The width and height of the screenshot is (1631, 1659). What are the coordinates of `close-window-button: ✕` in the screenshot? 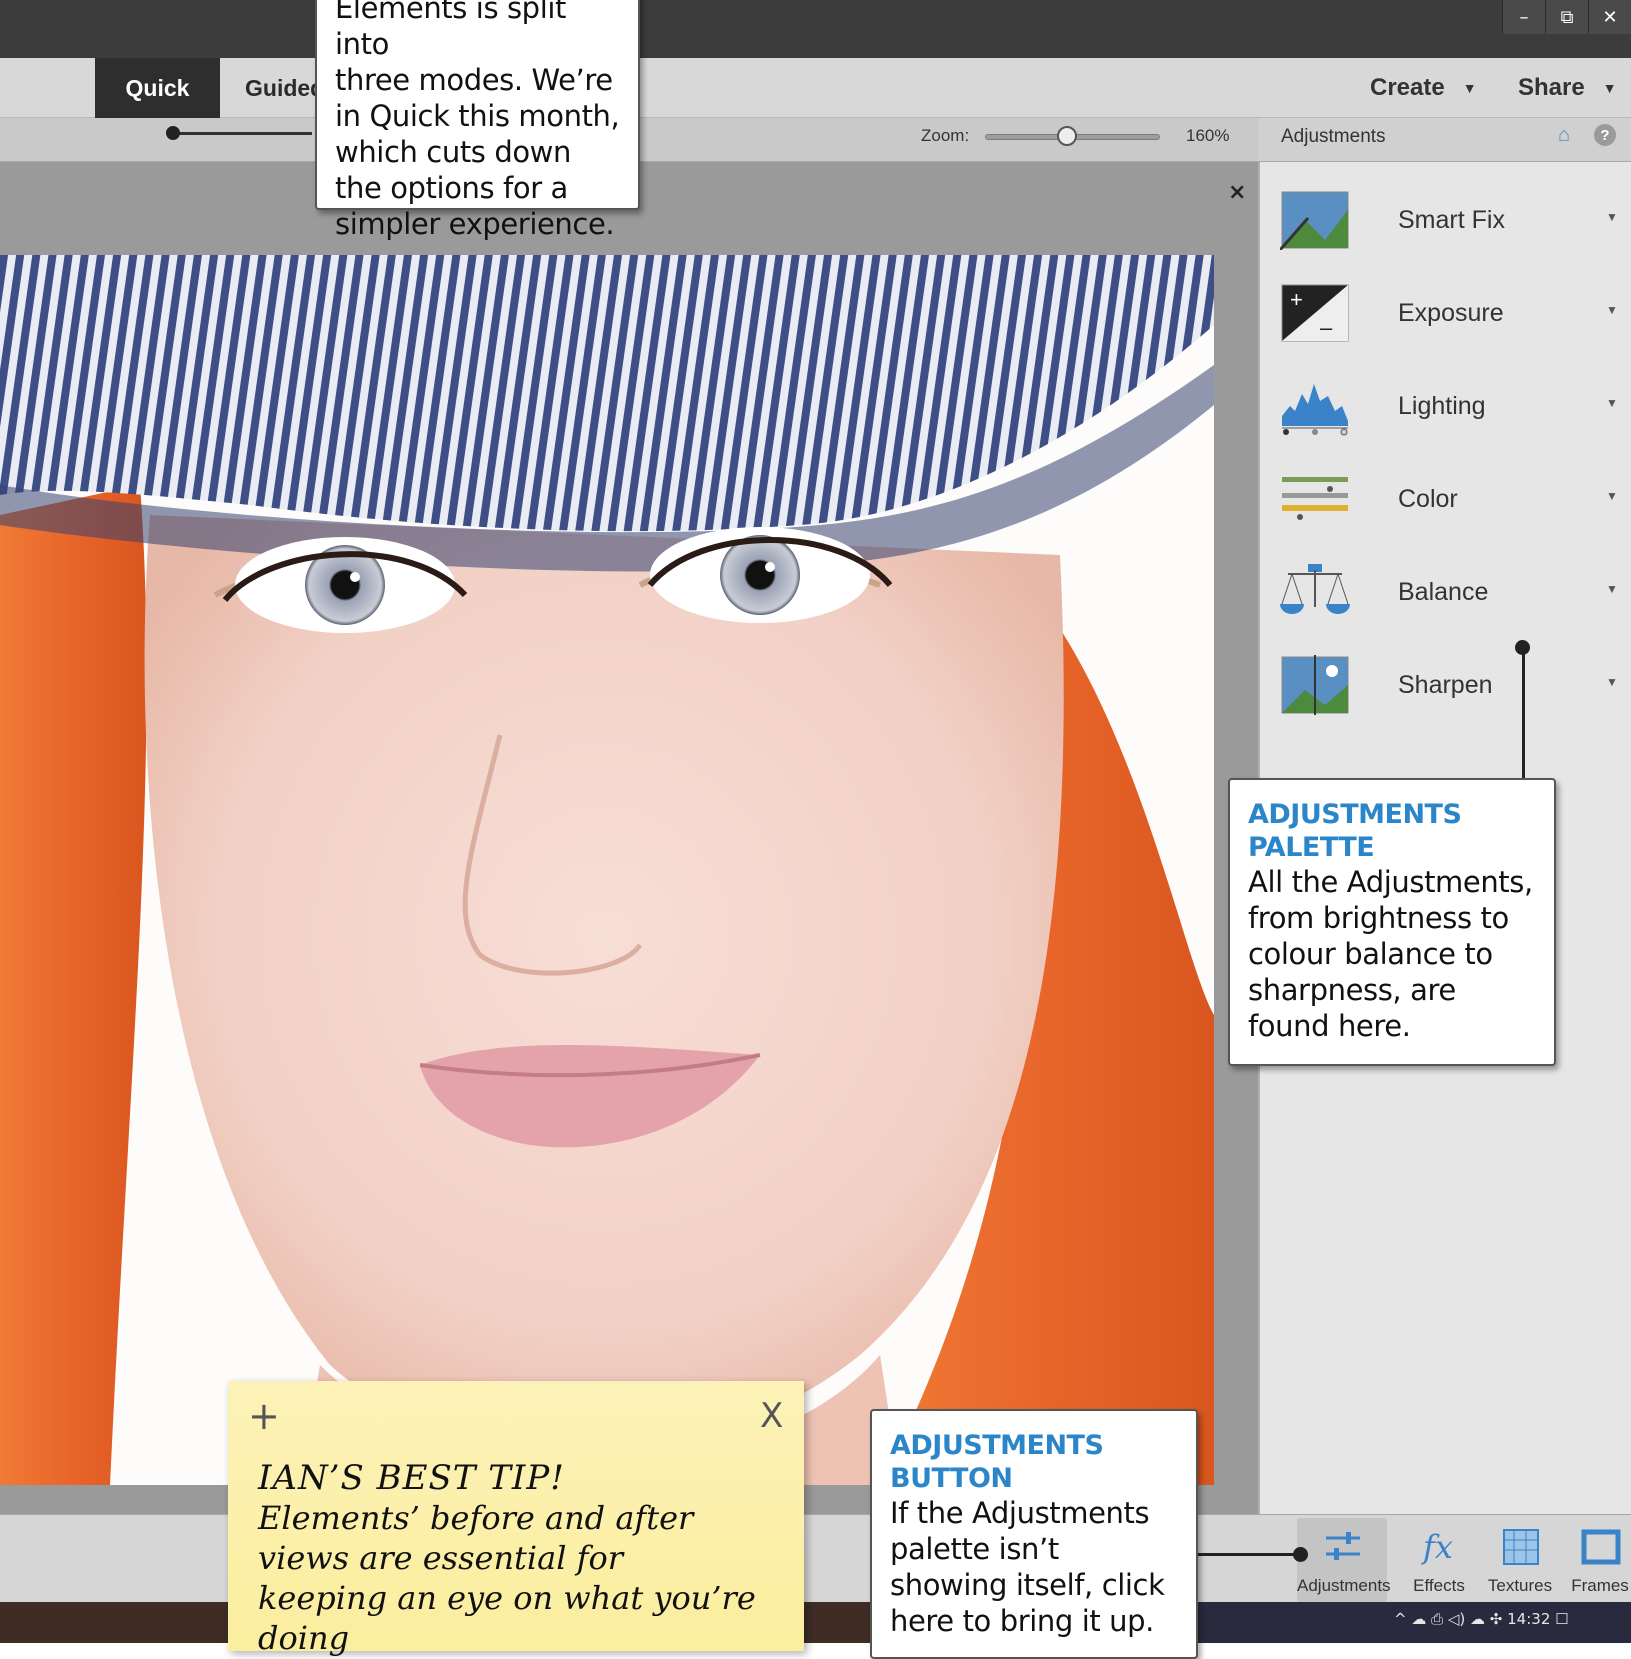 It's located at (1609, 17).